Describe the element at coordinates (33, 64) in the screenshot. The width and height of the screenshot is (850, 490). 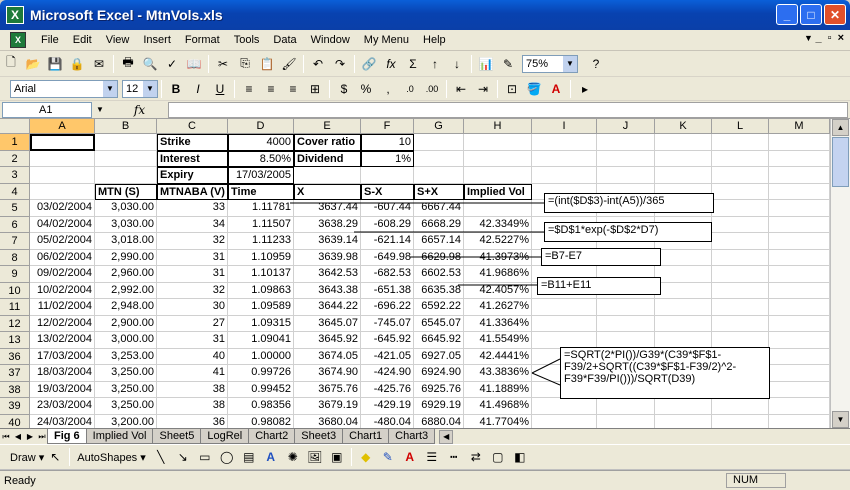
I see `open-icon: 📂` at that location.